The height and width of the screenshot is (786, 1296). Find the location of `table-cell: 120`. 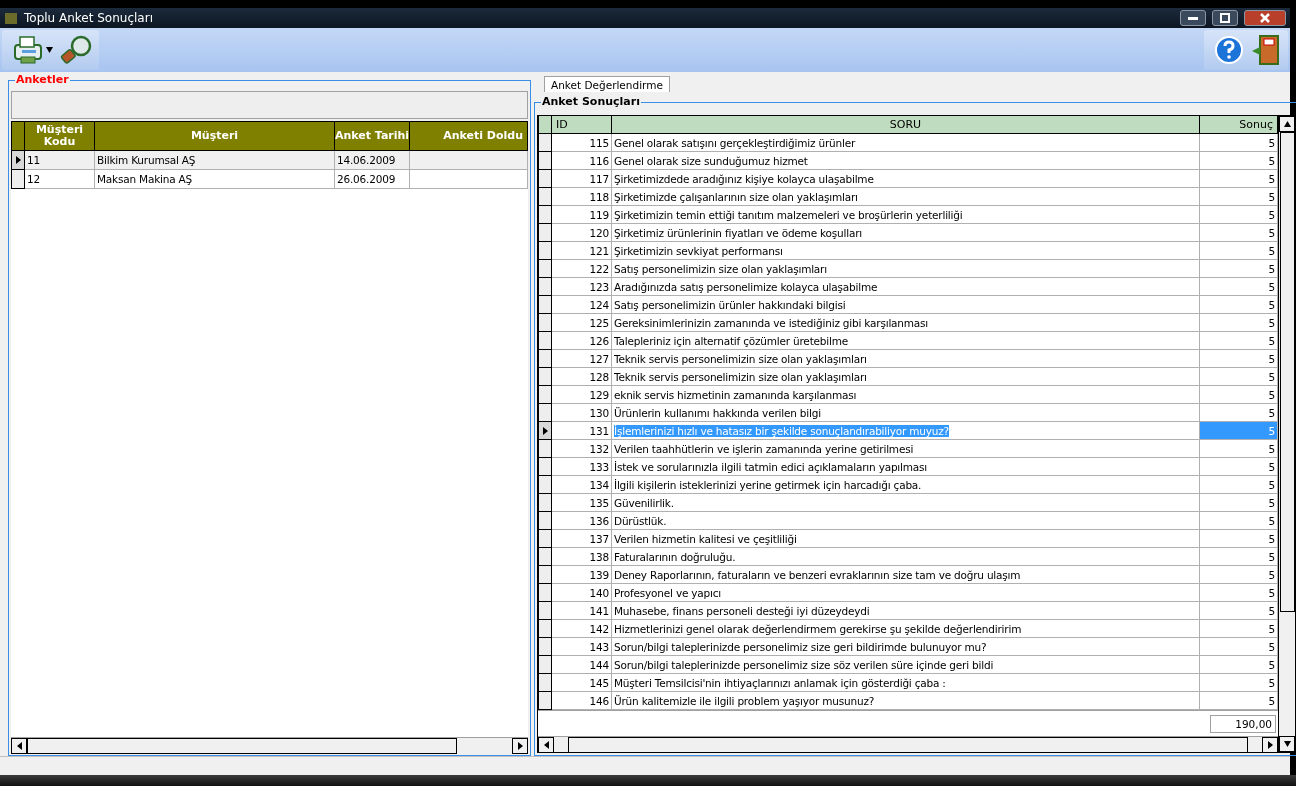

table-cell: 120 is located at coordinates (582, 233).